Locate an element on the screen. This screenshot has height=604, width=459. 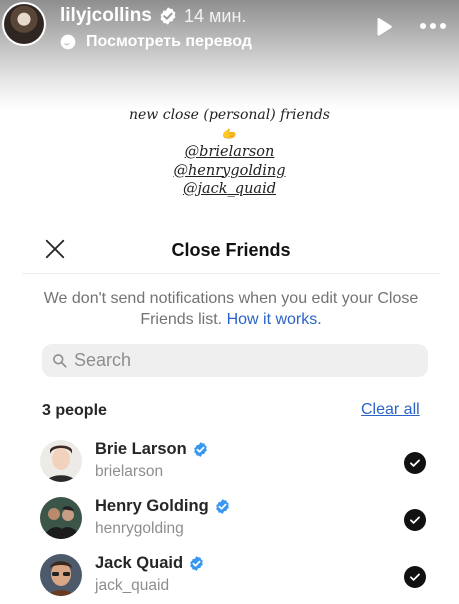
story-username: lilyjcollins is located at coordinates (106, 16).